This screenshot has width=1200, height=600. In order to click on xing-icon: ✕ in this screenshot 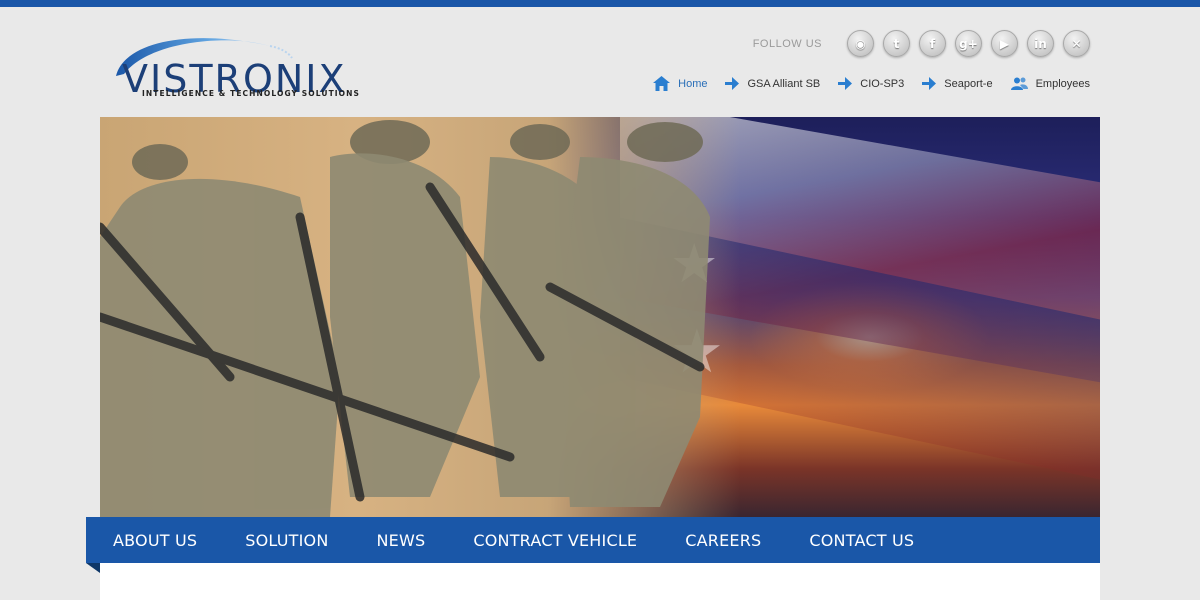, I will do `click(1076, 43)`.